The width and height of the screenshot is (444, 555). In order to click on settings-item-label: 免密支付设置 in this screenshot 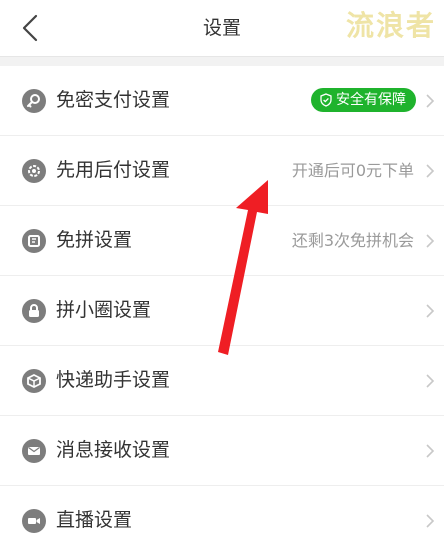, I will do `click(113, 100)`.